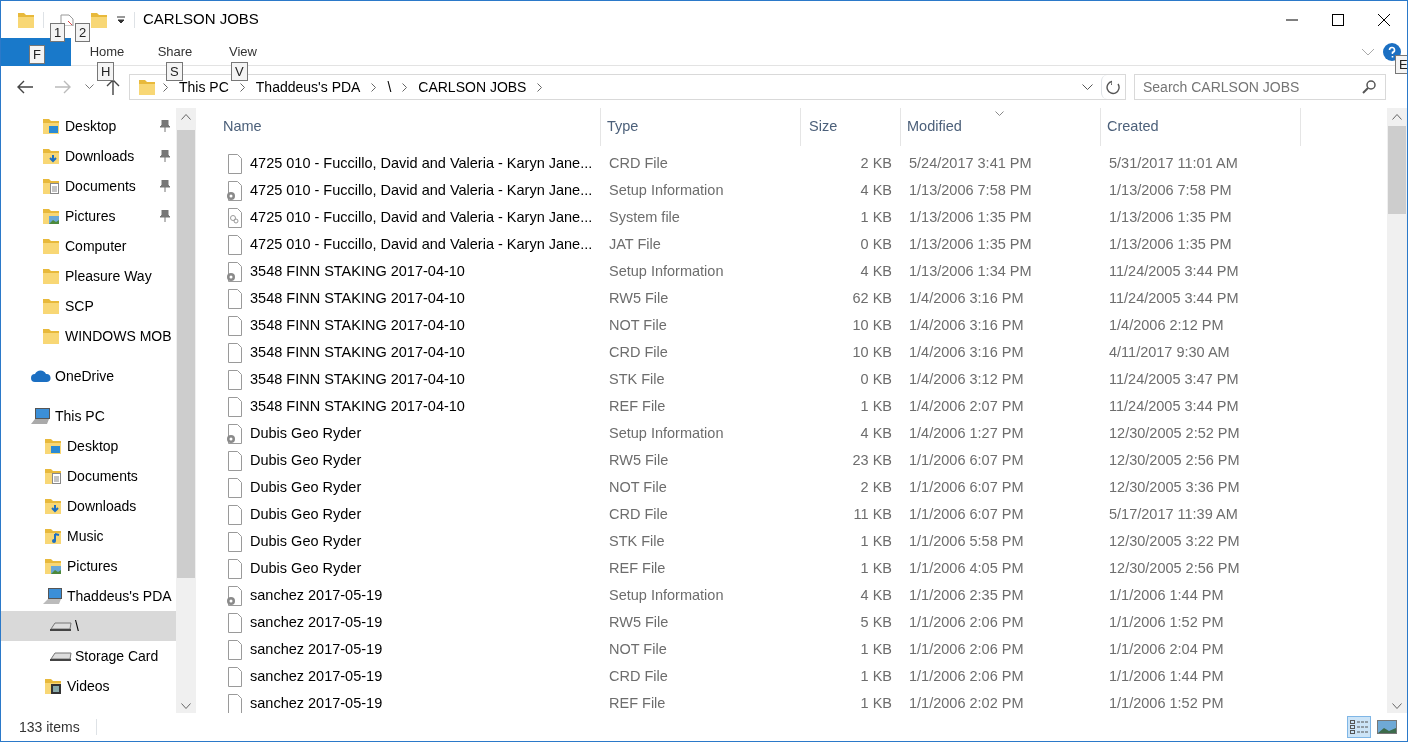 This screenshot has width=1408, height=742. Describe the element at coordinates (374, 87) in the screenshot. I see `chevron-right-icon` at that location.